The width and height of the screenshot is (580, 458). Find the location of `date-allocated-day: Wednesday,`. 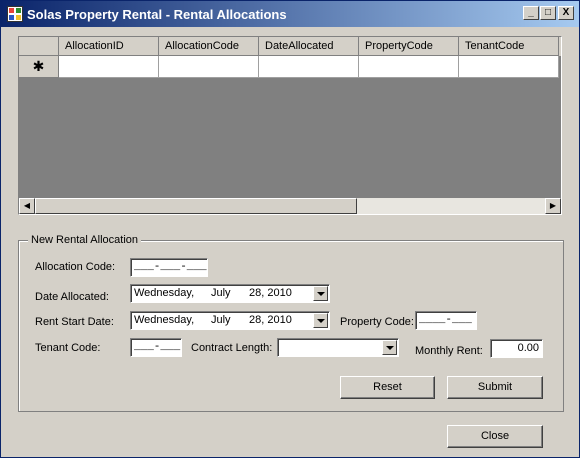

date-allocated-day: Wednesday, is located at coordinates (164, 293).